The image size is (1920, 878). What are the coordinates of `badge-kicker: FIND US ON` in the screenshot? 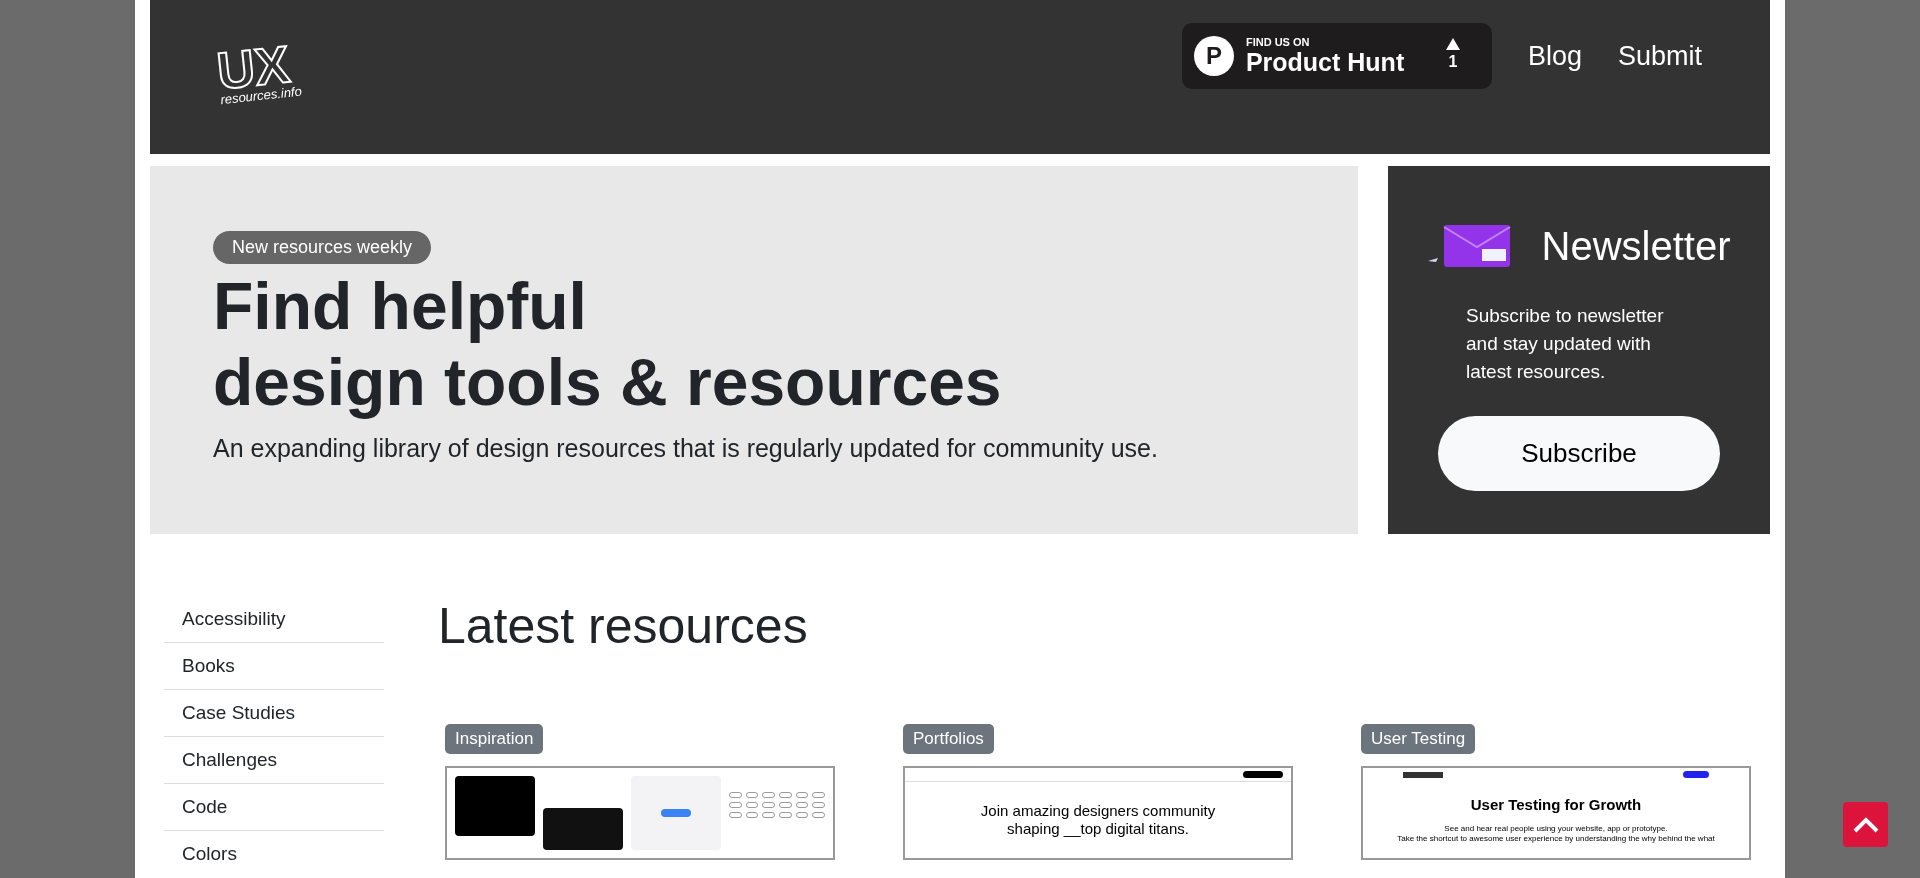 It's located at (1278, 42).